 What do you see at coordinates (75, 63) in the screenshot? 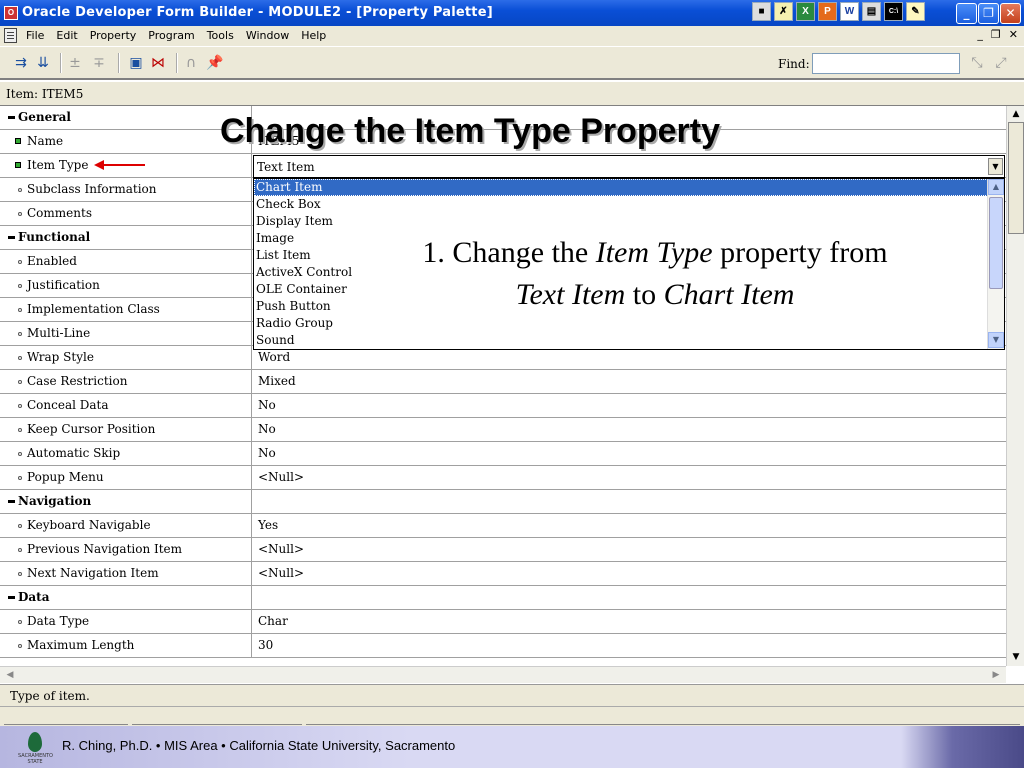
I see `add-property-icon: ±` at bounding box center [75, 63].